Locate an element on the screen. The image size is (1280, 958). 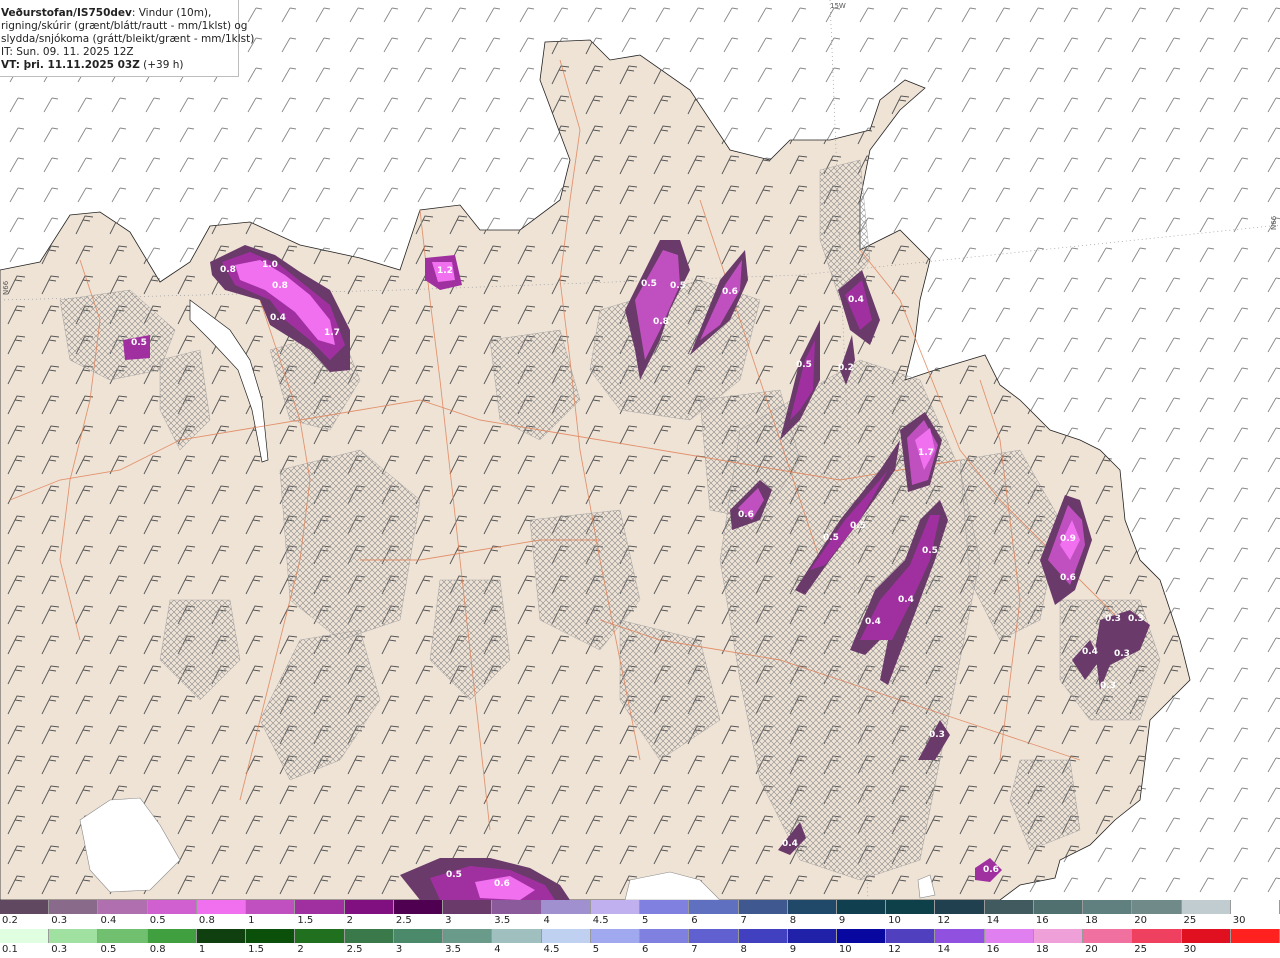
legend-label: 4 is located at coordinates (546, 920).